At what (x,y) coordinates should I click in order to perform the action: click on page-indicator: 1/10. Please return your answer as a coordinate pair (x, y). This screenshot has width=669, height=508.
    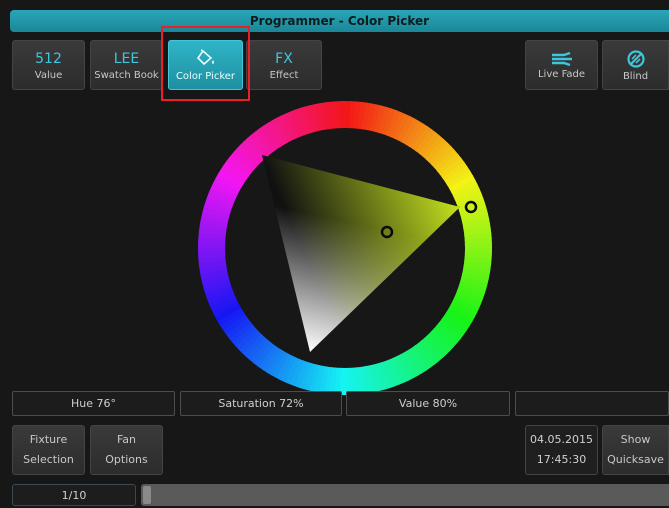
    Looking at the image, I should click on (74, 495).